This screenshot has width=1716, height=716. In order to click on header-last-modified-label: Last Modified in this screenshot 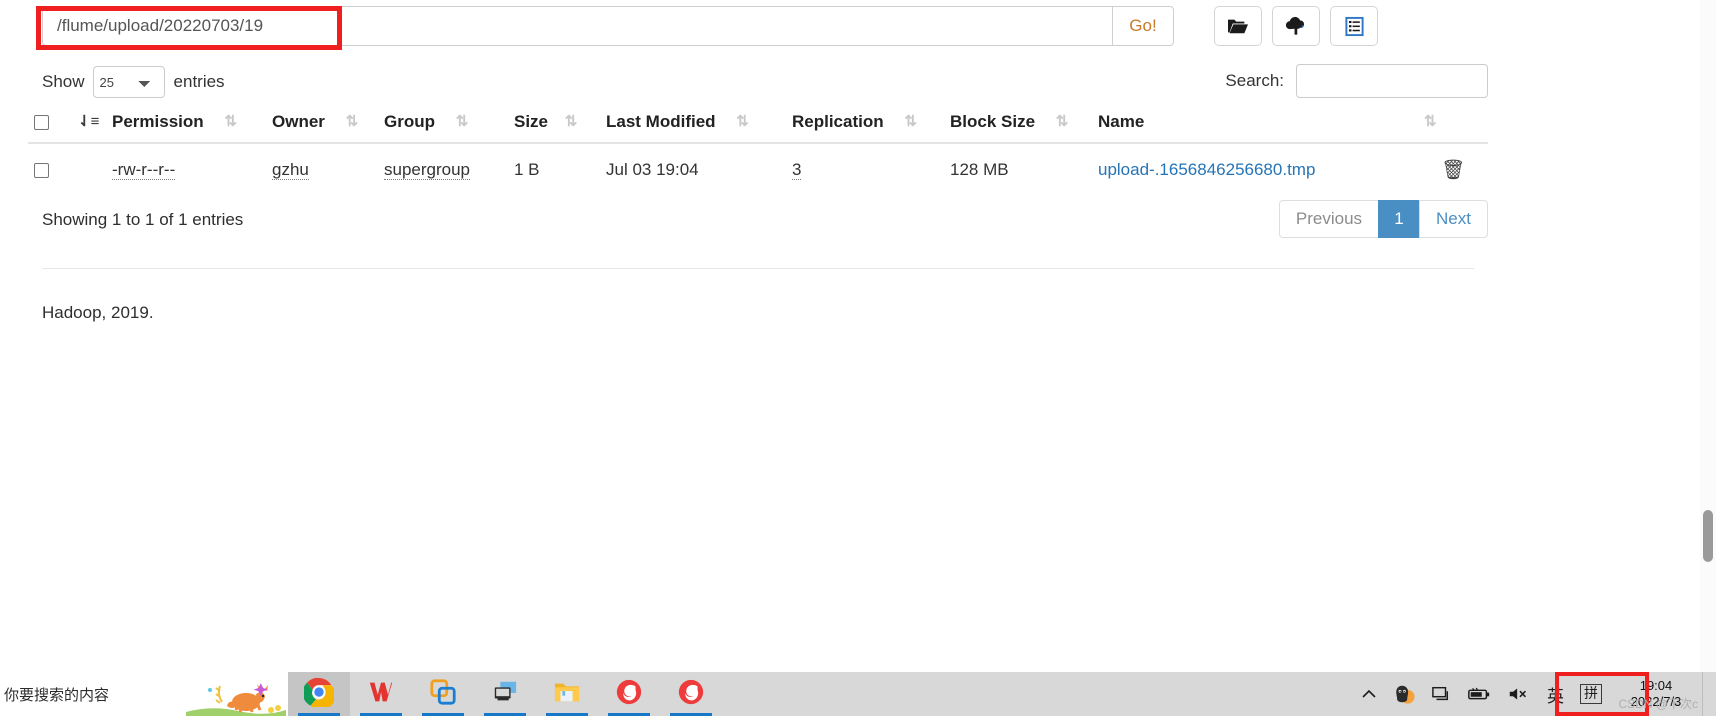, I will do `click(661, 121)`.